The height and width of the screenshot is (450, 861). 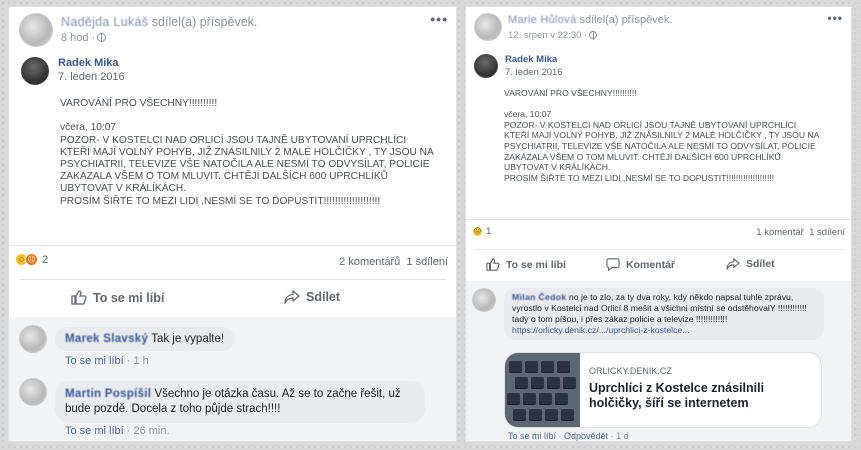 What do you see at coordinates (547, 35) in the screenshot?
I see `post-time-link: 12. srpen v 22:30 ·` at bounding box center [547, 35].